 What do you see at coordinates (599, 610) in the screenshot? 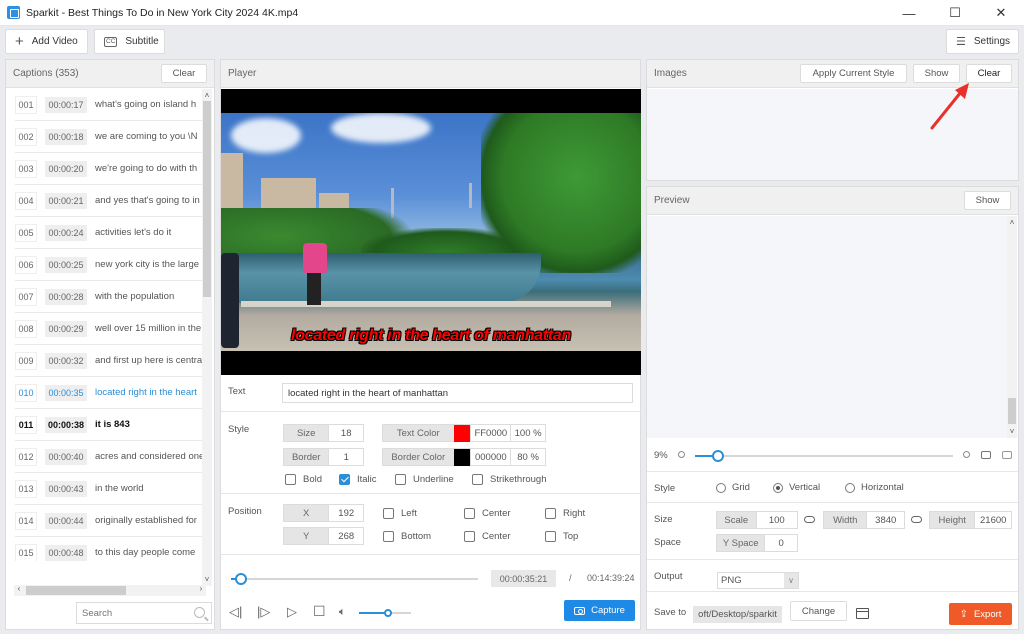
I see `capture-button: Capture` at bounding box center [599, 610].